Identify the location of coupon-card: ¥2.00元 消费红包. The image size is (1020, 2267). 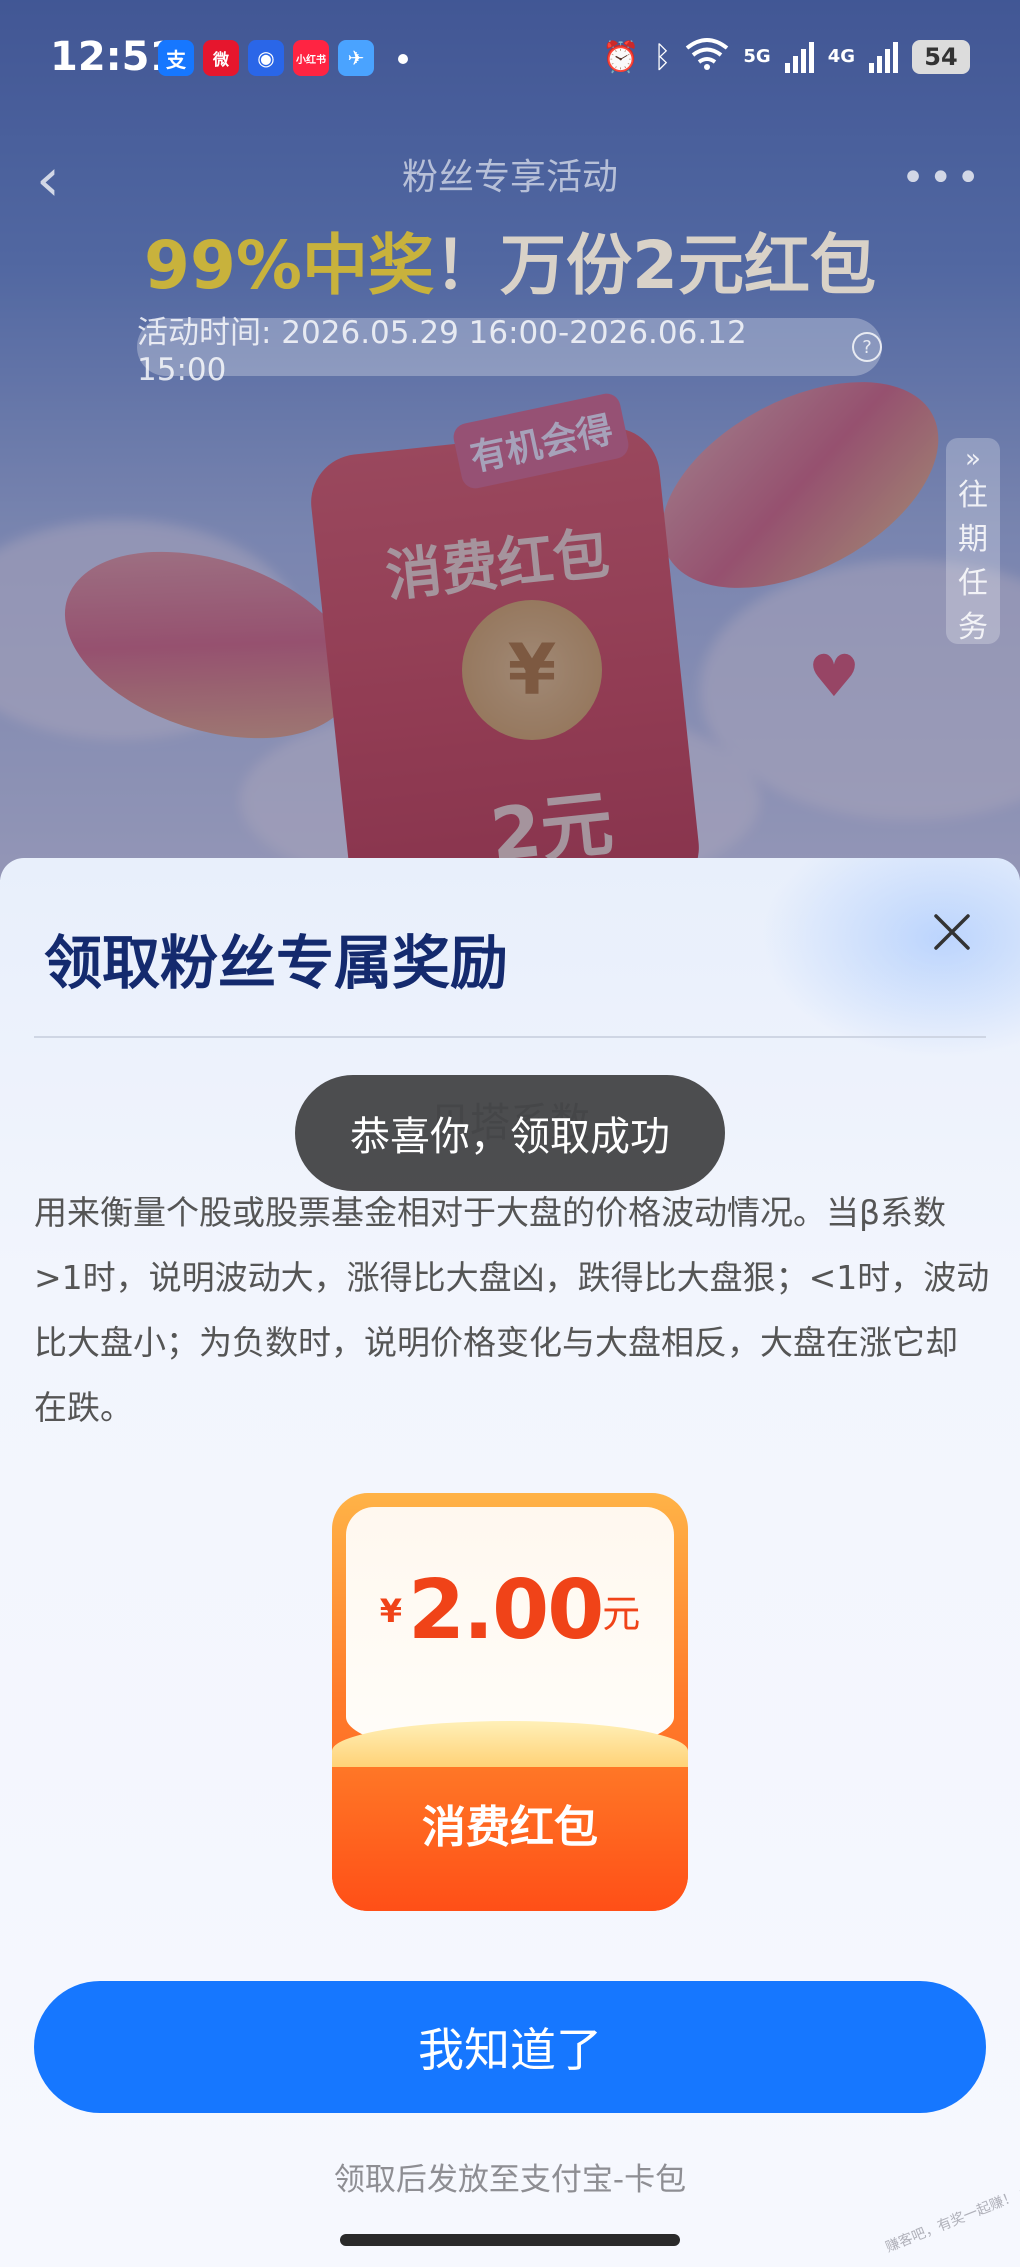
(510, 1702).